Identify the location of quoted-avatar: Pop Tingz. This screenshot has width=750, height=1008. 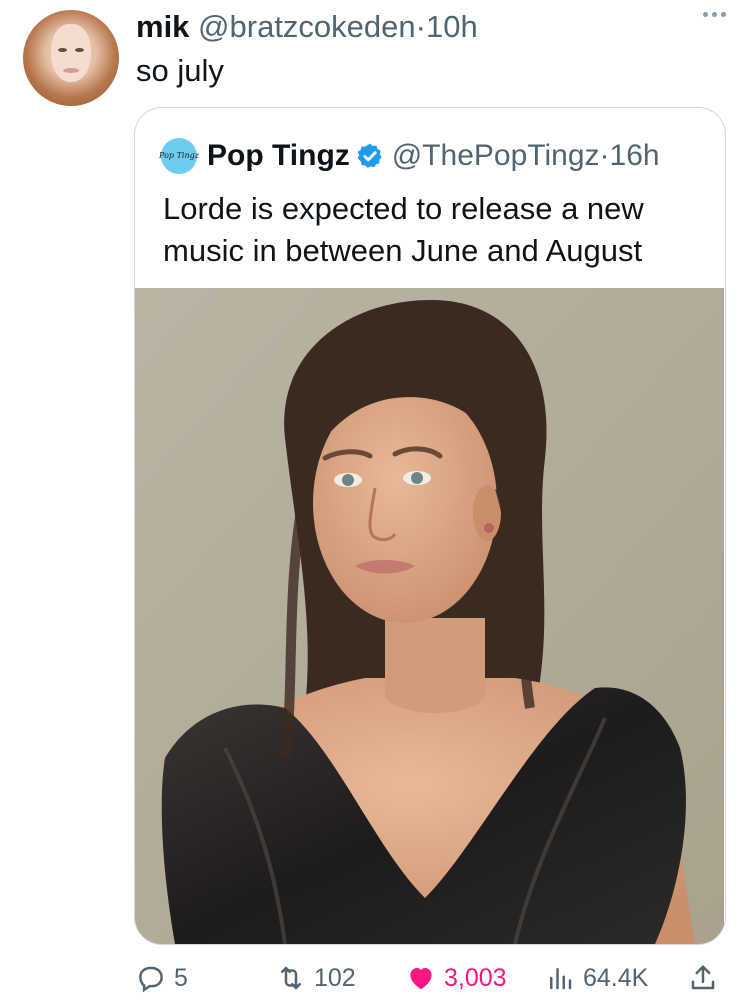
(179, 156).